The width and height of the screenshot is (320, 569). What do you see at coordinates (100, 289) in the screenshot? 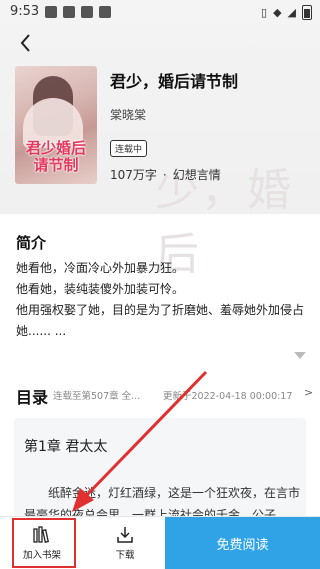
I see `intro-paragraph: 他看她，装纯装傻外加装可怜。` at bounding box center [100, 289].